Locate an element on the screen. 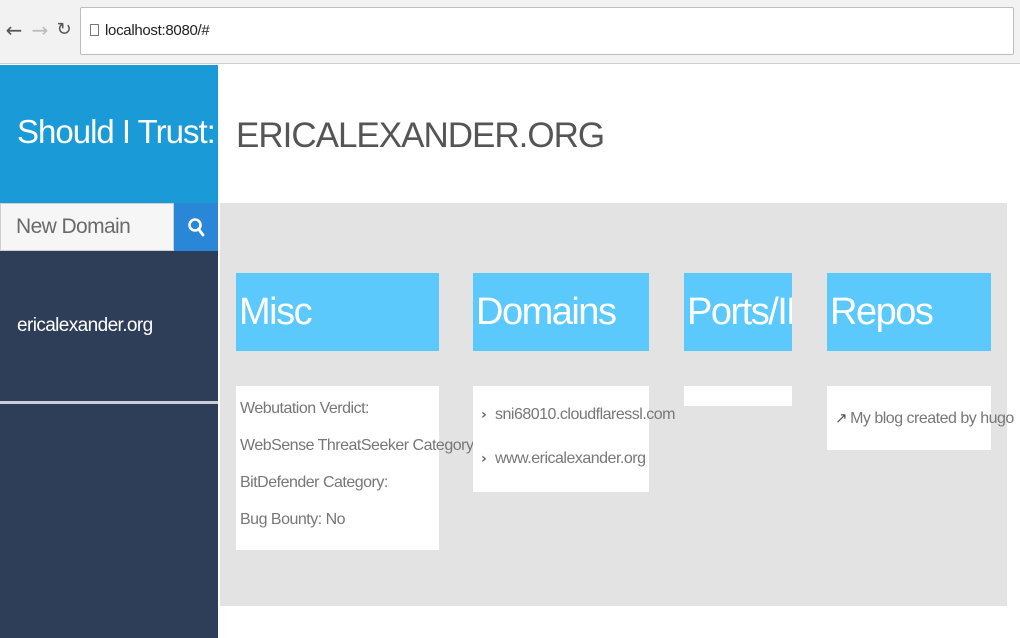  reload-icon: ↻ is located at coordinates (64, 30).